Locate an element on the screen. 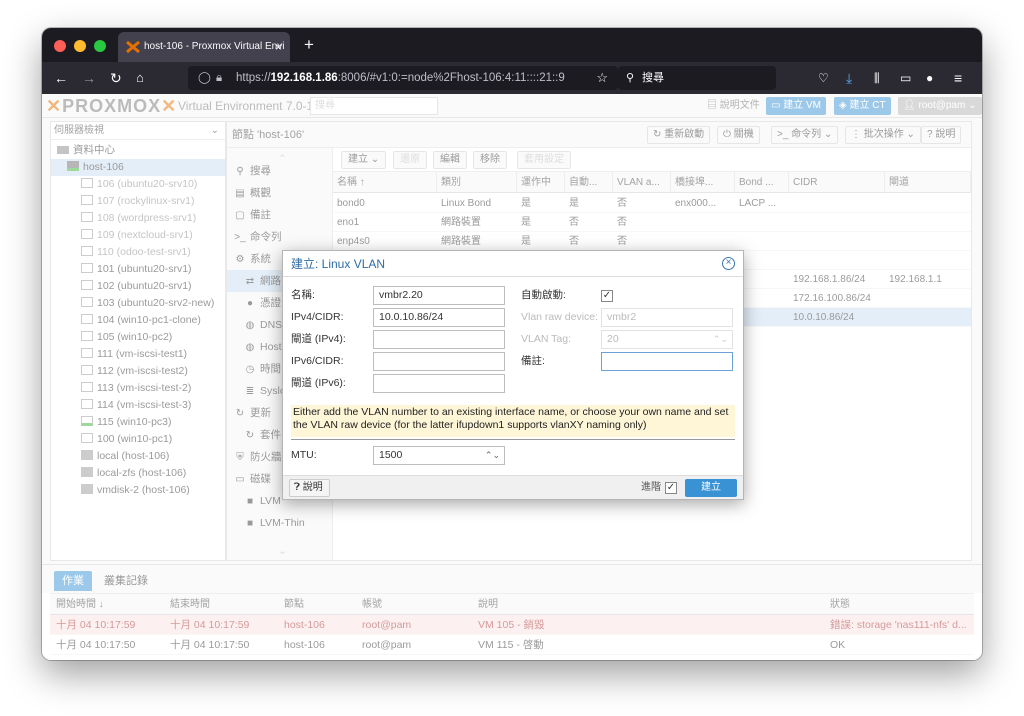  mtu-input: 1500 ⌃⌄ is located at coordinates (439, 455).